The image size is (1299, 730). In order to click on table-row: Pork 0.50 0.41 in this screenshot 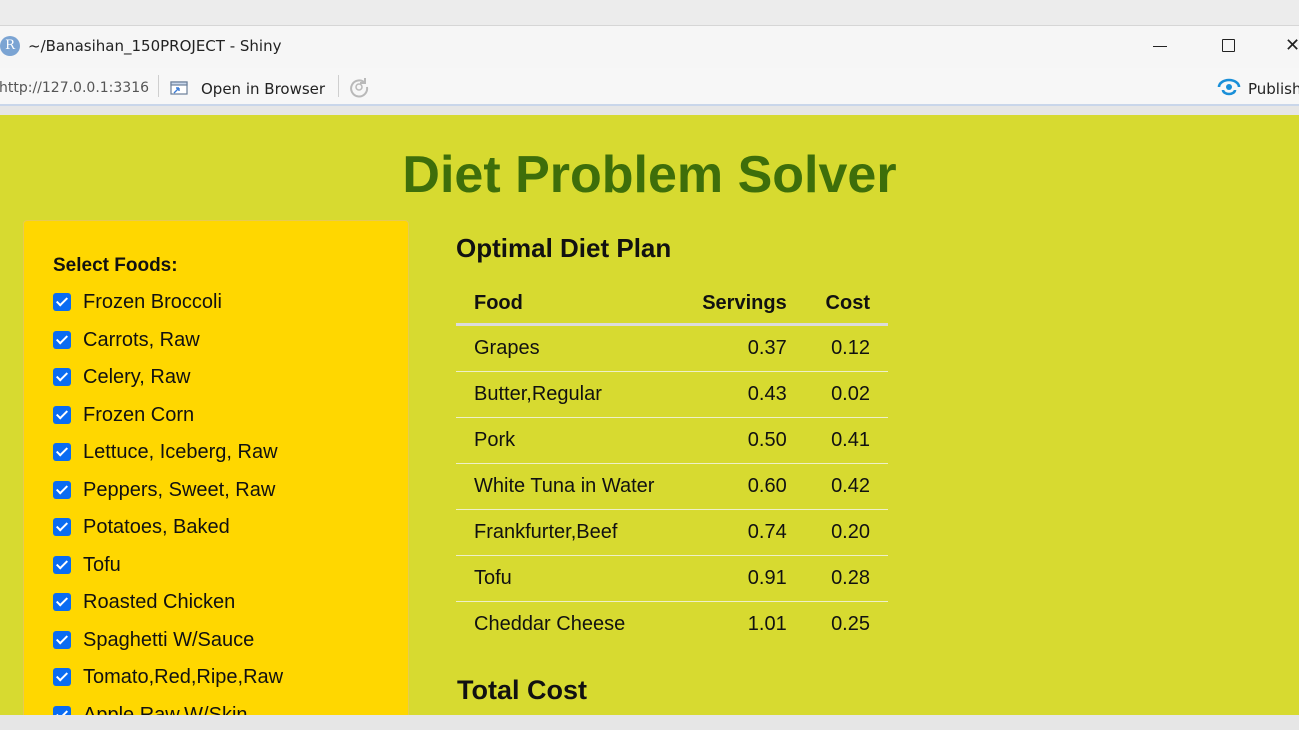, I will do `click(672, 440)`.